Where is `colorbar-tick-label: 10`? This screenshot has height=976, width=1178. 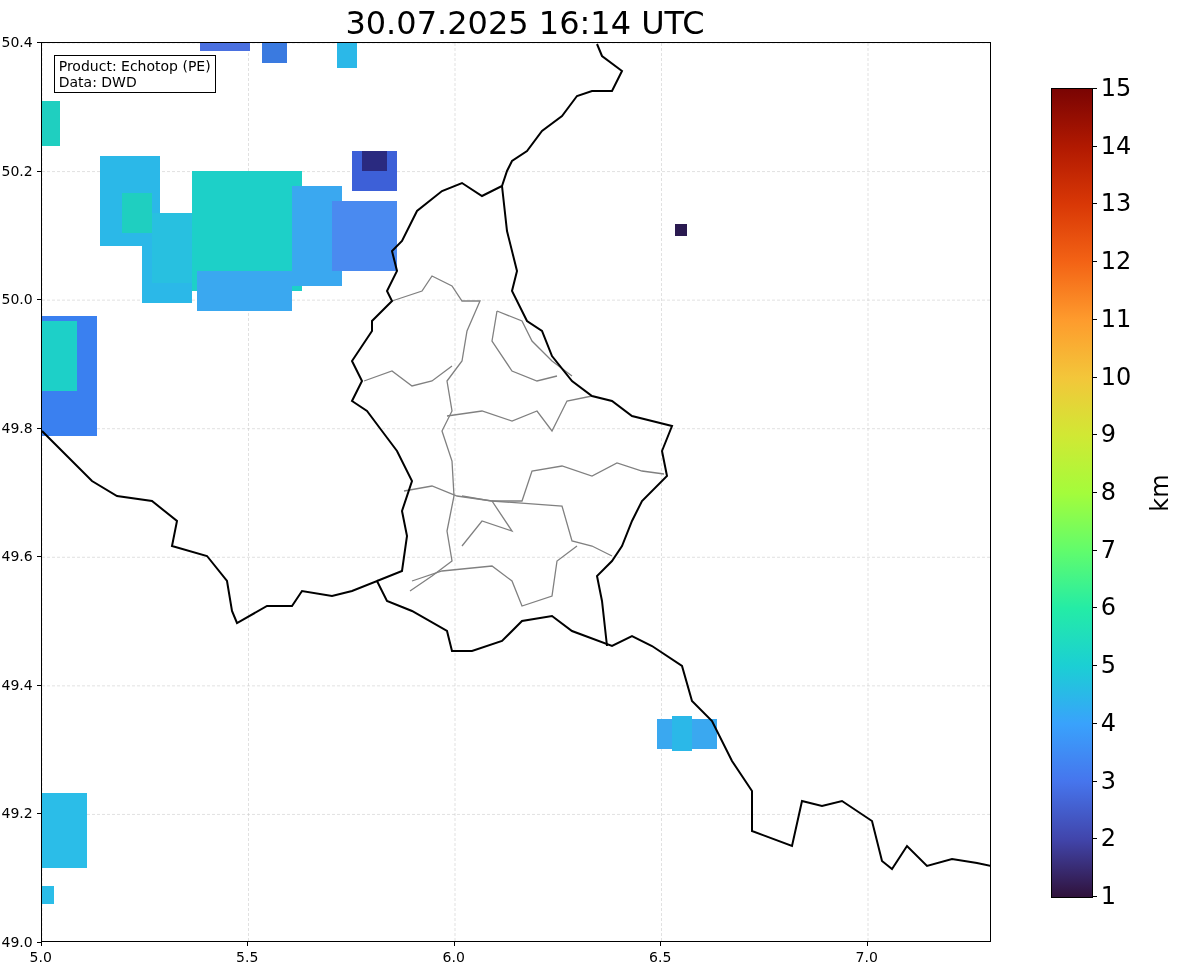
colorbar-tick-label: 10 is located at coordinates (1116, 376).